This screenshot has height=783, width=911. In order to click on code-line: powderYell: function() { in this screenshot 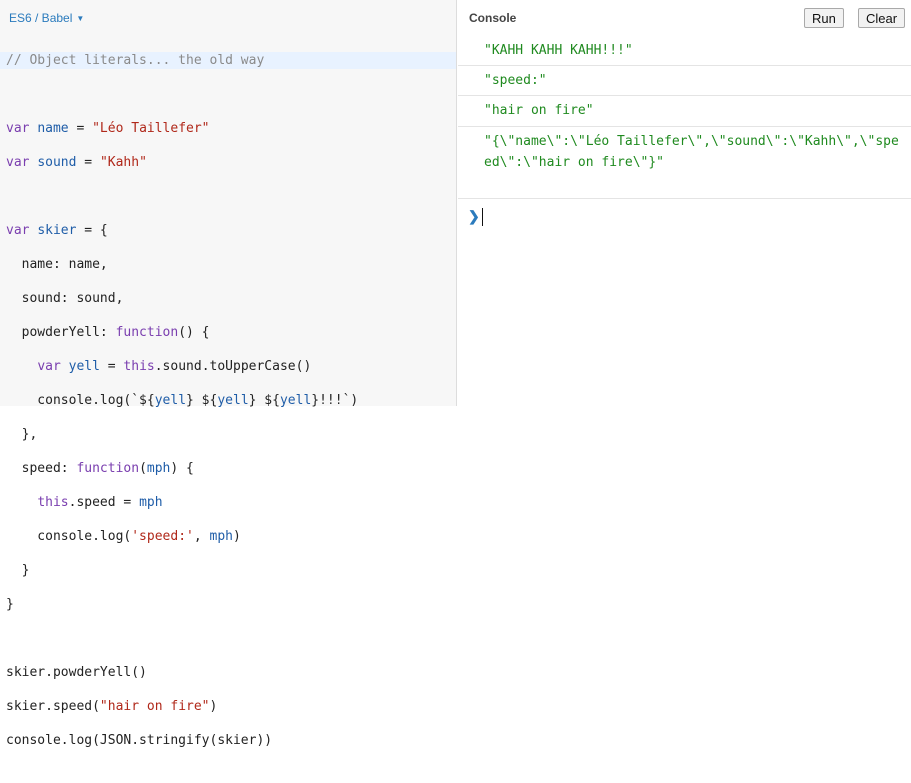, I will do `click(108, 332)`.